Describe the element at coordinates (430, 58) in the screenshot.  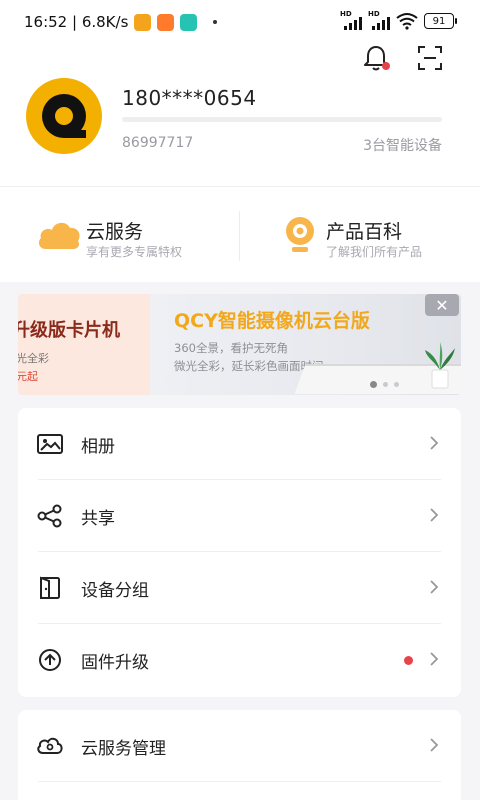
I see `scan-icon` at that location.